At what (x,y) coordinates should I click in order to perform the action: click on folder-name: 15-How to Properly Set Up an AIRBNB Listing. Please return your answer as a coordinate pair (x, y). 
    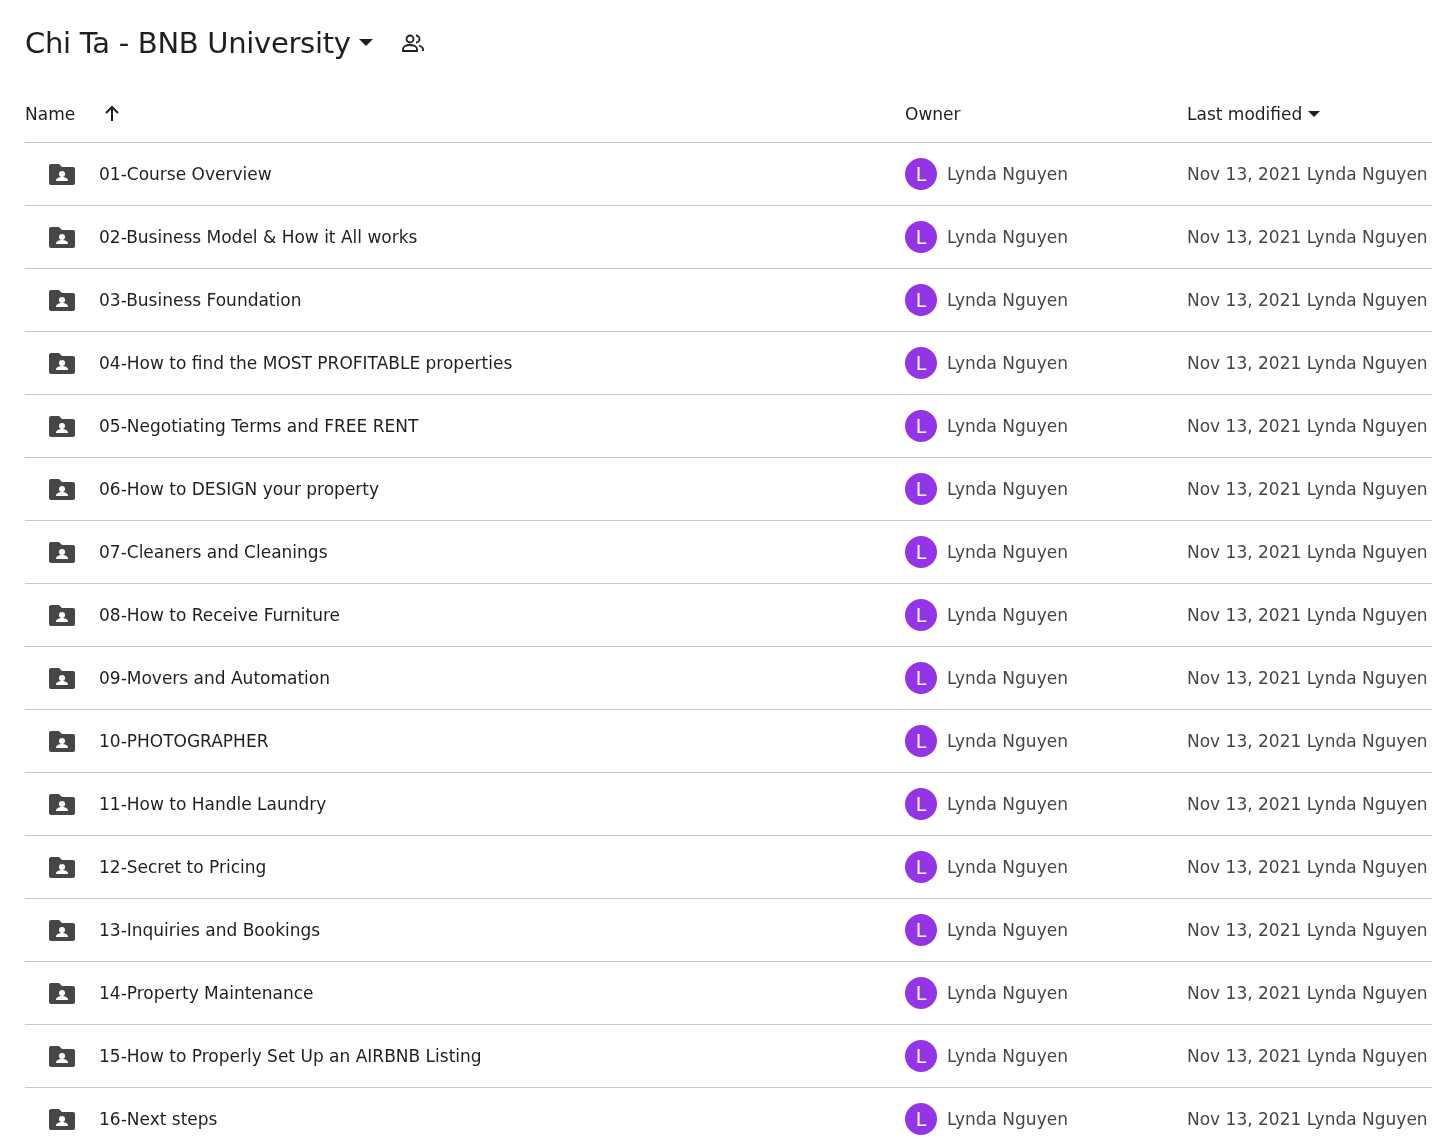
    Looking at the image, I should click on (290, 1056).